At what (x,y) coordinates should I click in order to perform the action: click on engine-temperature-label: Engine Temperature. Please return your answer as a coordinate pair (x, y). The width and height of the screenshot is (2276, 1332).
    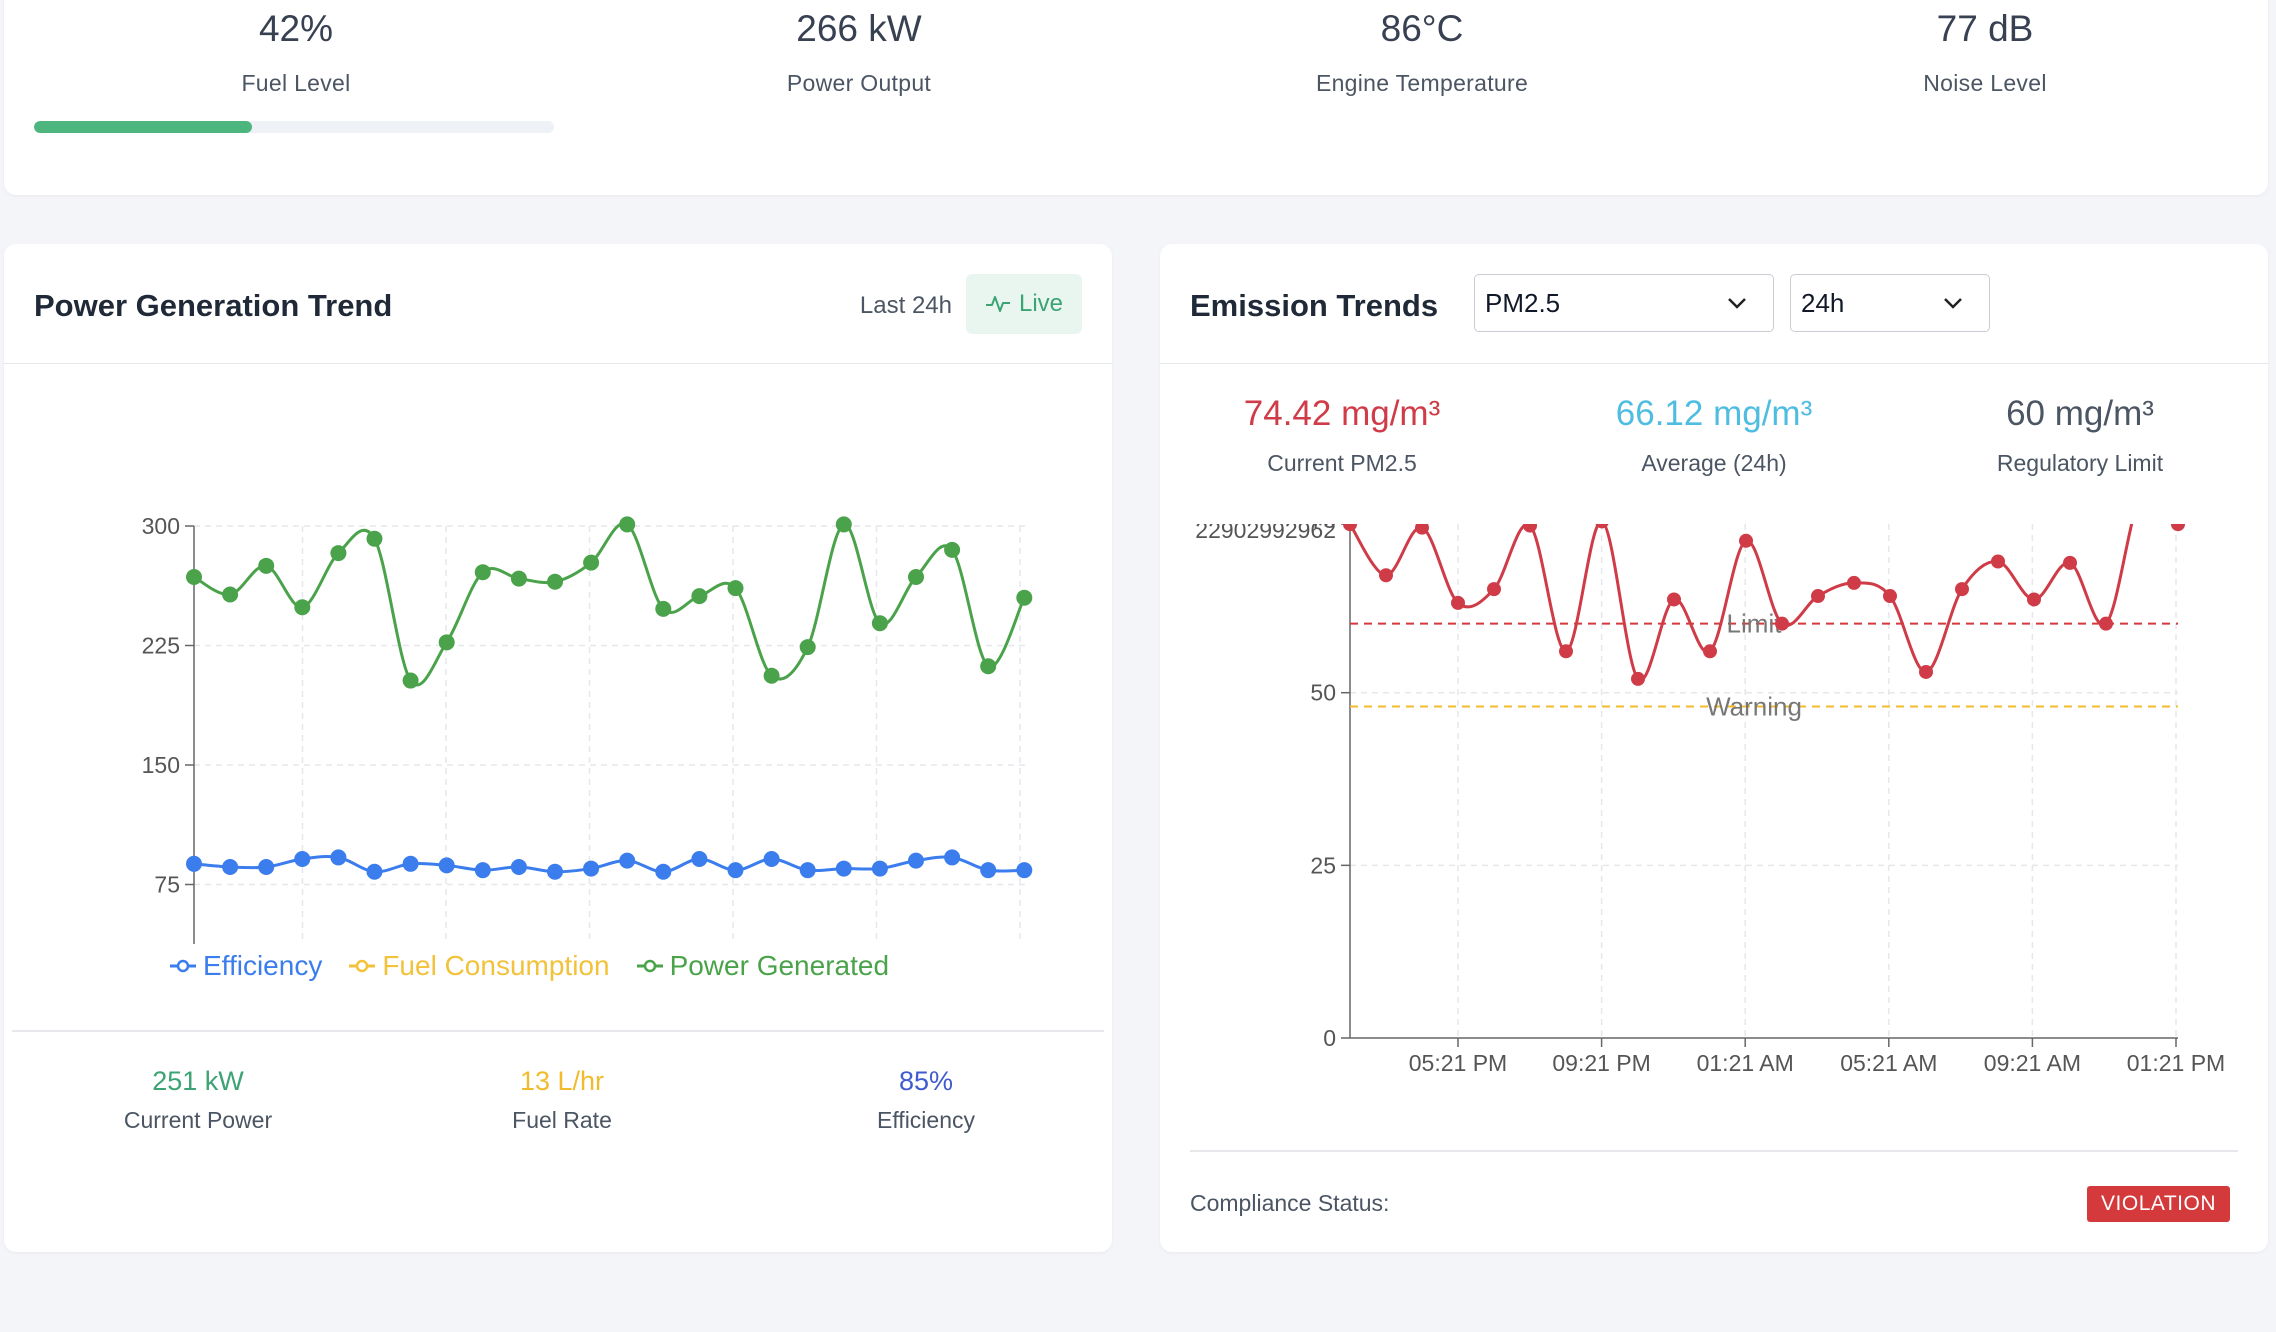
    Looking at the image, I should click on (1422, 83).